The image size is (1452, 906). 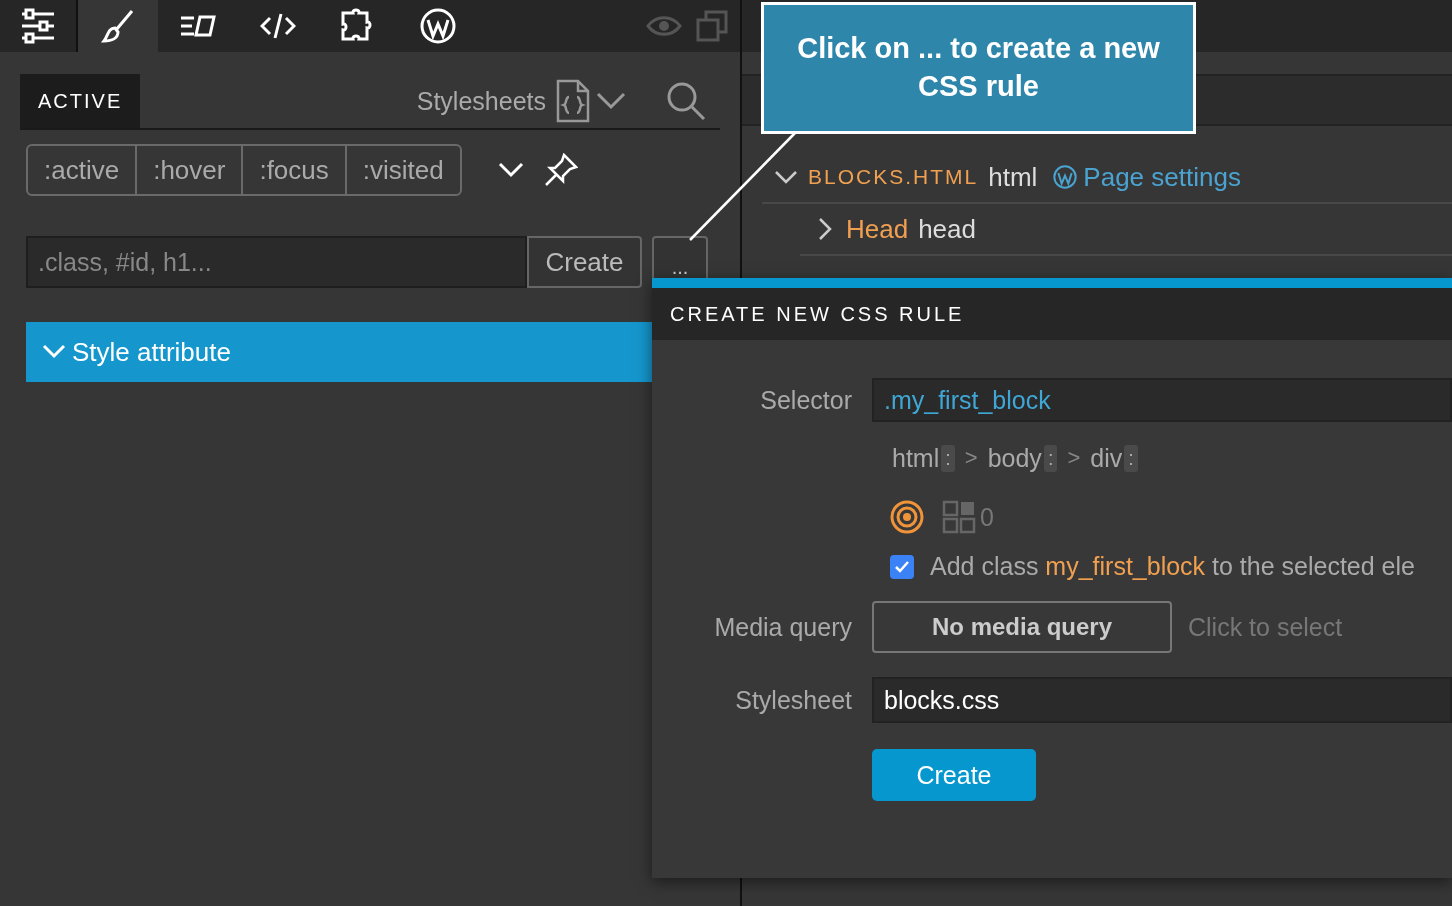 I want to click on node-tag: html, so click(x=1013, y=177).